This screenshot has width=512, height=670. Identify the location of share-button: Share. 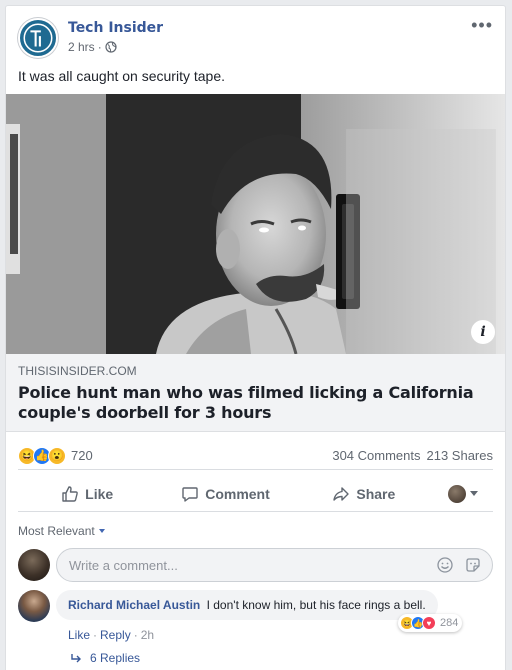
(364, 494).